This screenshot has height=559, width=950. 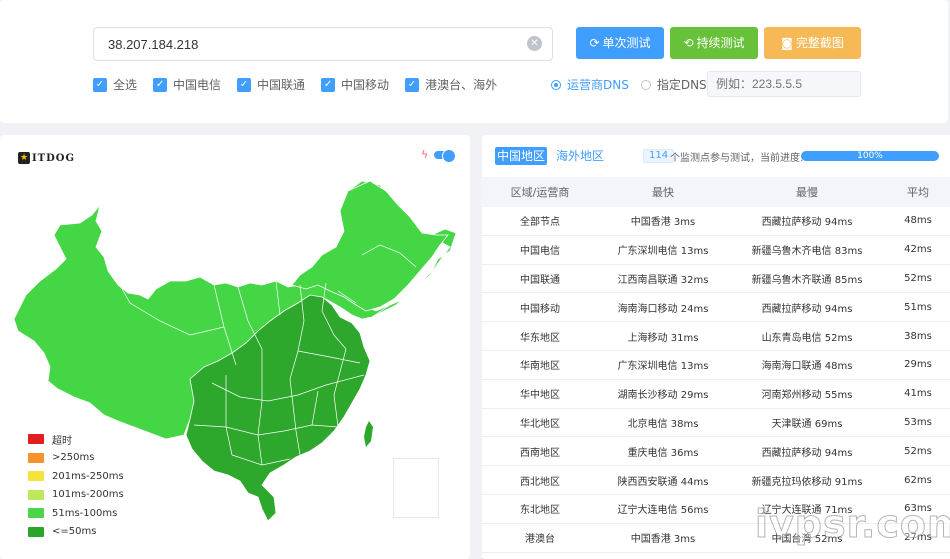 I want to click on camera-icon: ◙, so click(x=787, y=43).